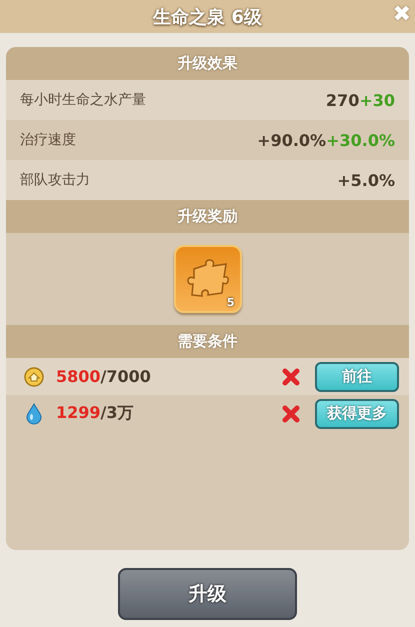 This screenshot has height=627, width=415. Describe the element at coordinates (230, 302) in the screenshot. I see `reward-count: 5` at that location.